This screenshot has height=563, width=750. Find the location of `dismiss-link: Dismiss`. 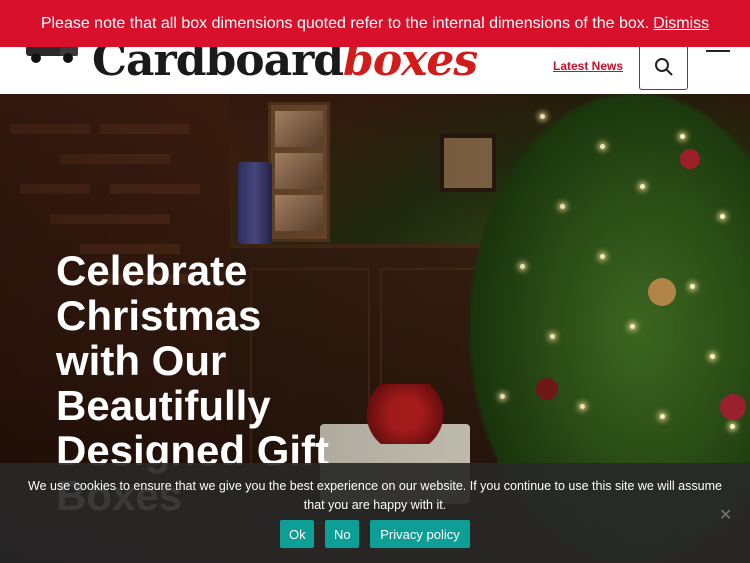

dismiss-link: Dismiss is located at coordinates (681, 24).